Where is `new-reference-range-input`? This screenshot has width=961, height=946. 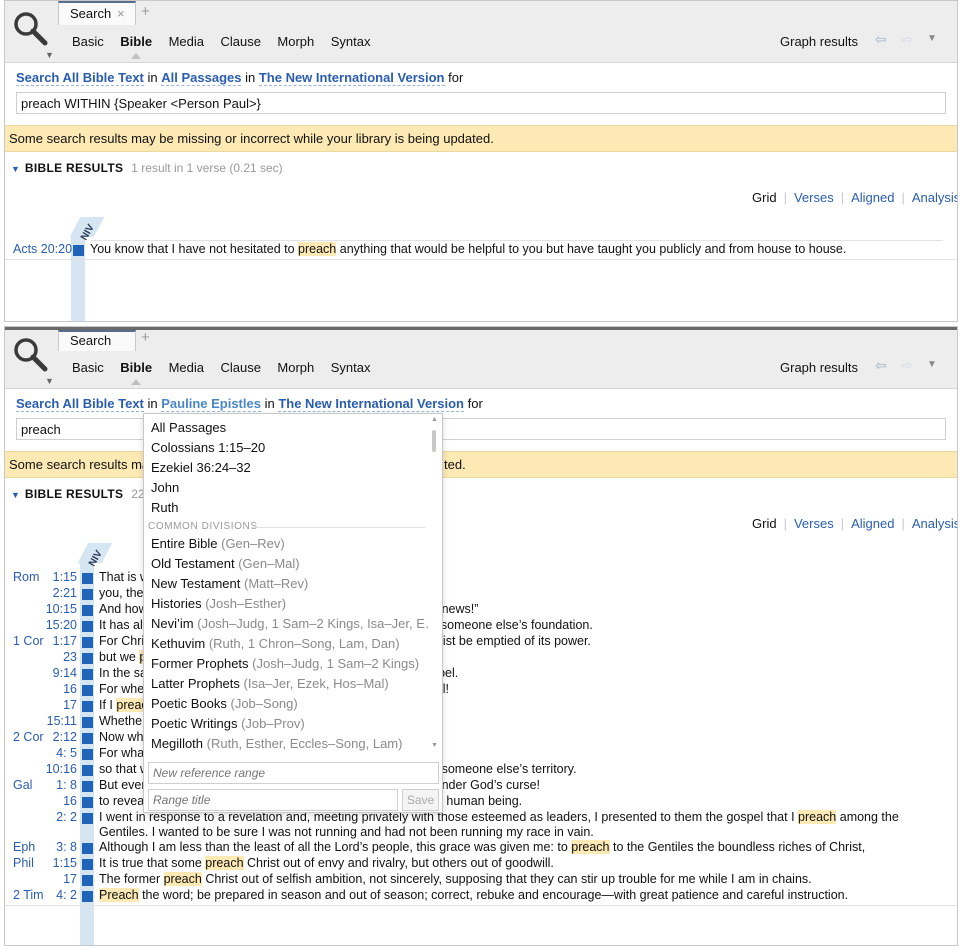
new-reference-range-input is located at coordinates (293, 773).